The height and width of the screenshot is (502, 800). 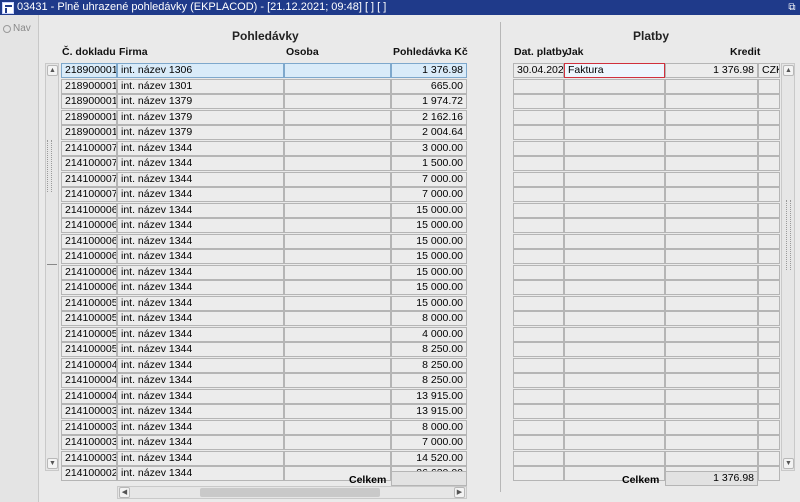 What do you see at coordinates (89, 303) in the screenshot?
I see `doc-cell: 2141000059` at bounding box center [89, 303].